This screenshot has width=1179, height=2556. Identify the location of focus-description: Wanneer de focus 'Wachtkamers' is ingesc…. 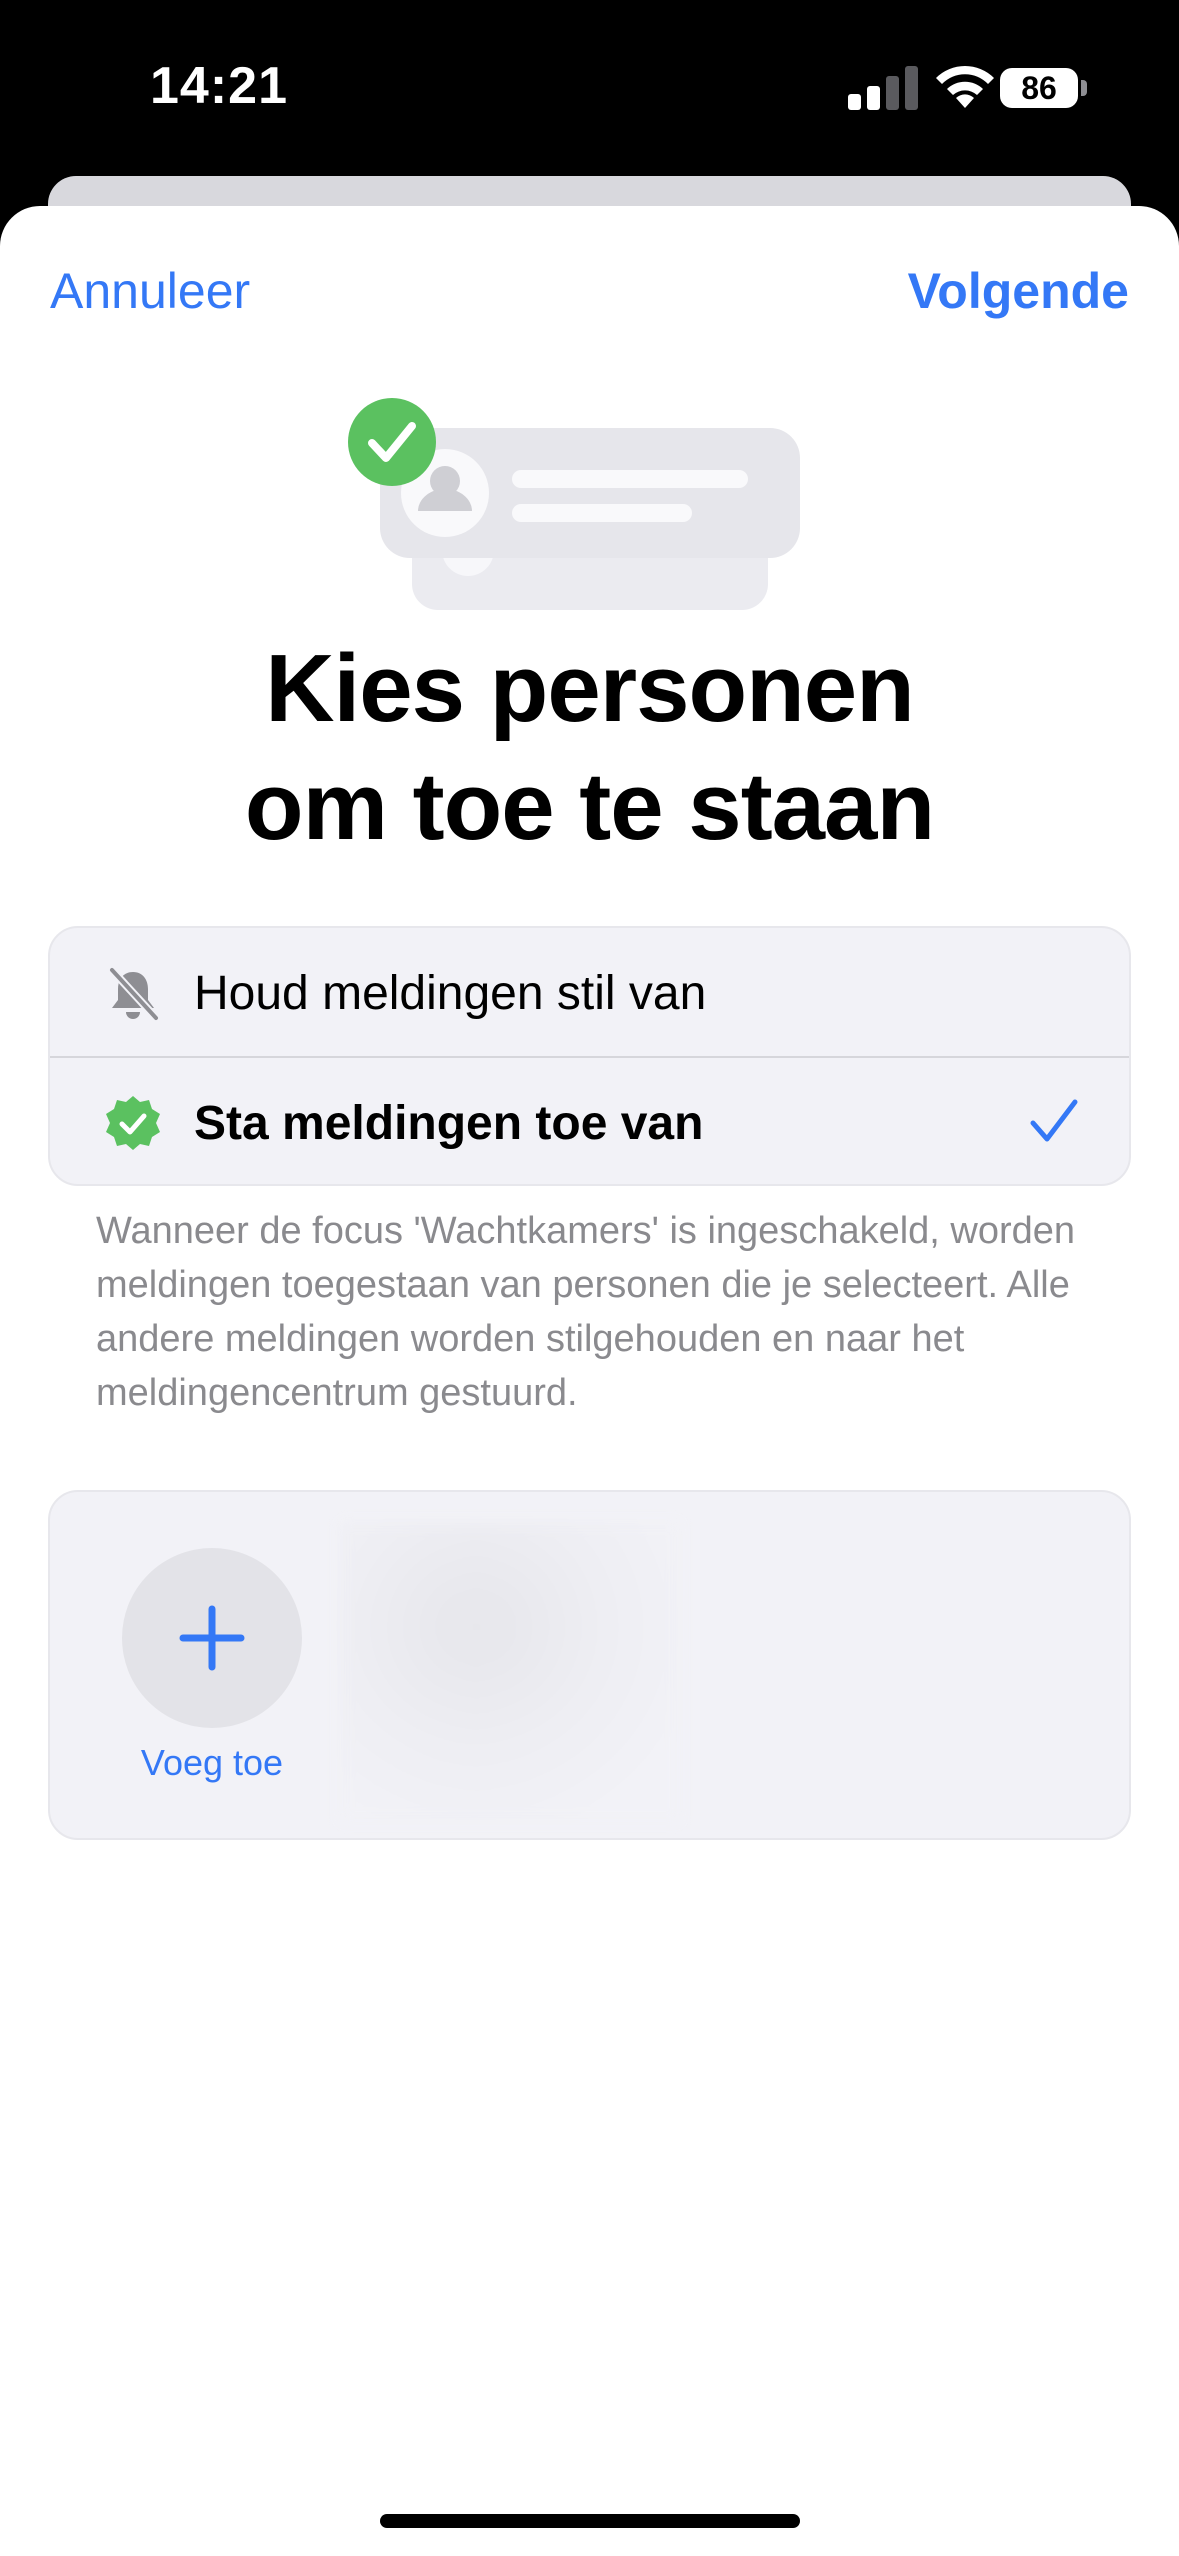
(586, 1312).